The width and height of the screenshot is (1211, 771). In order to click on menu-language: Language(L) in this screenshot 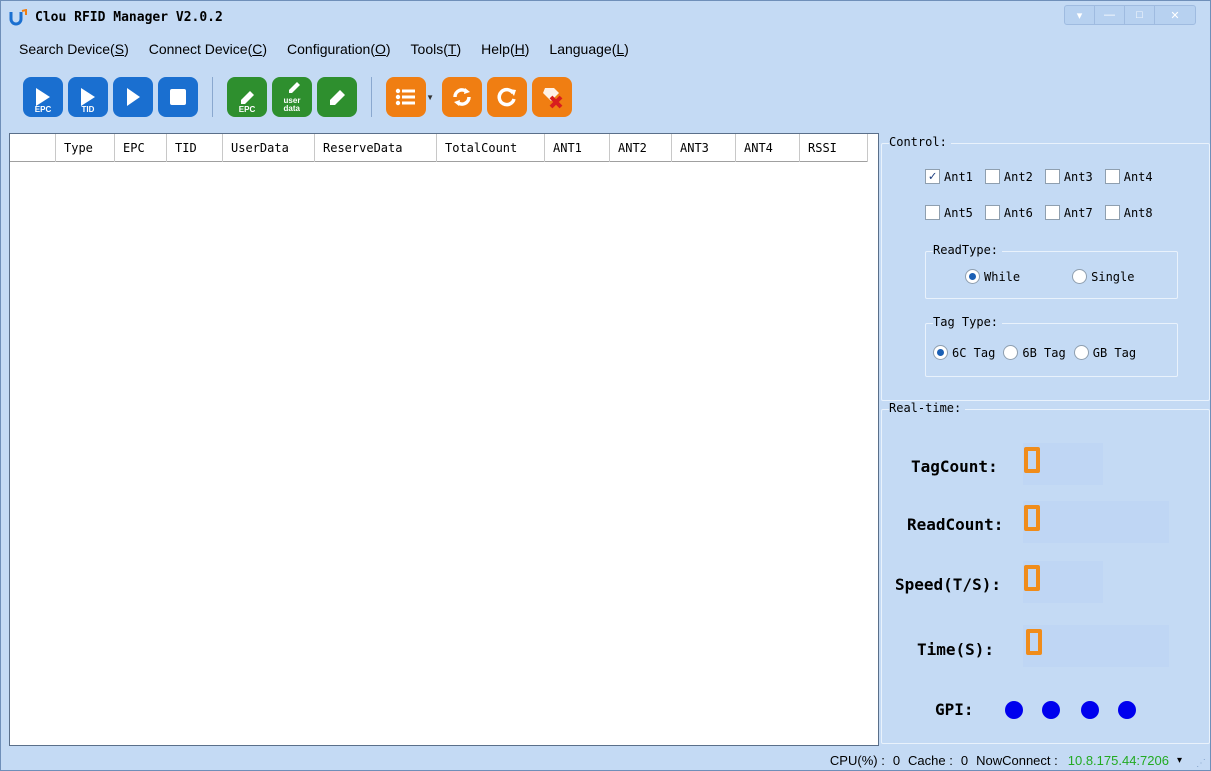, I will do `click(588, 52)`.